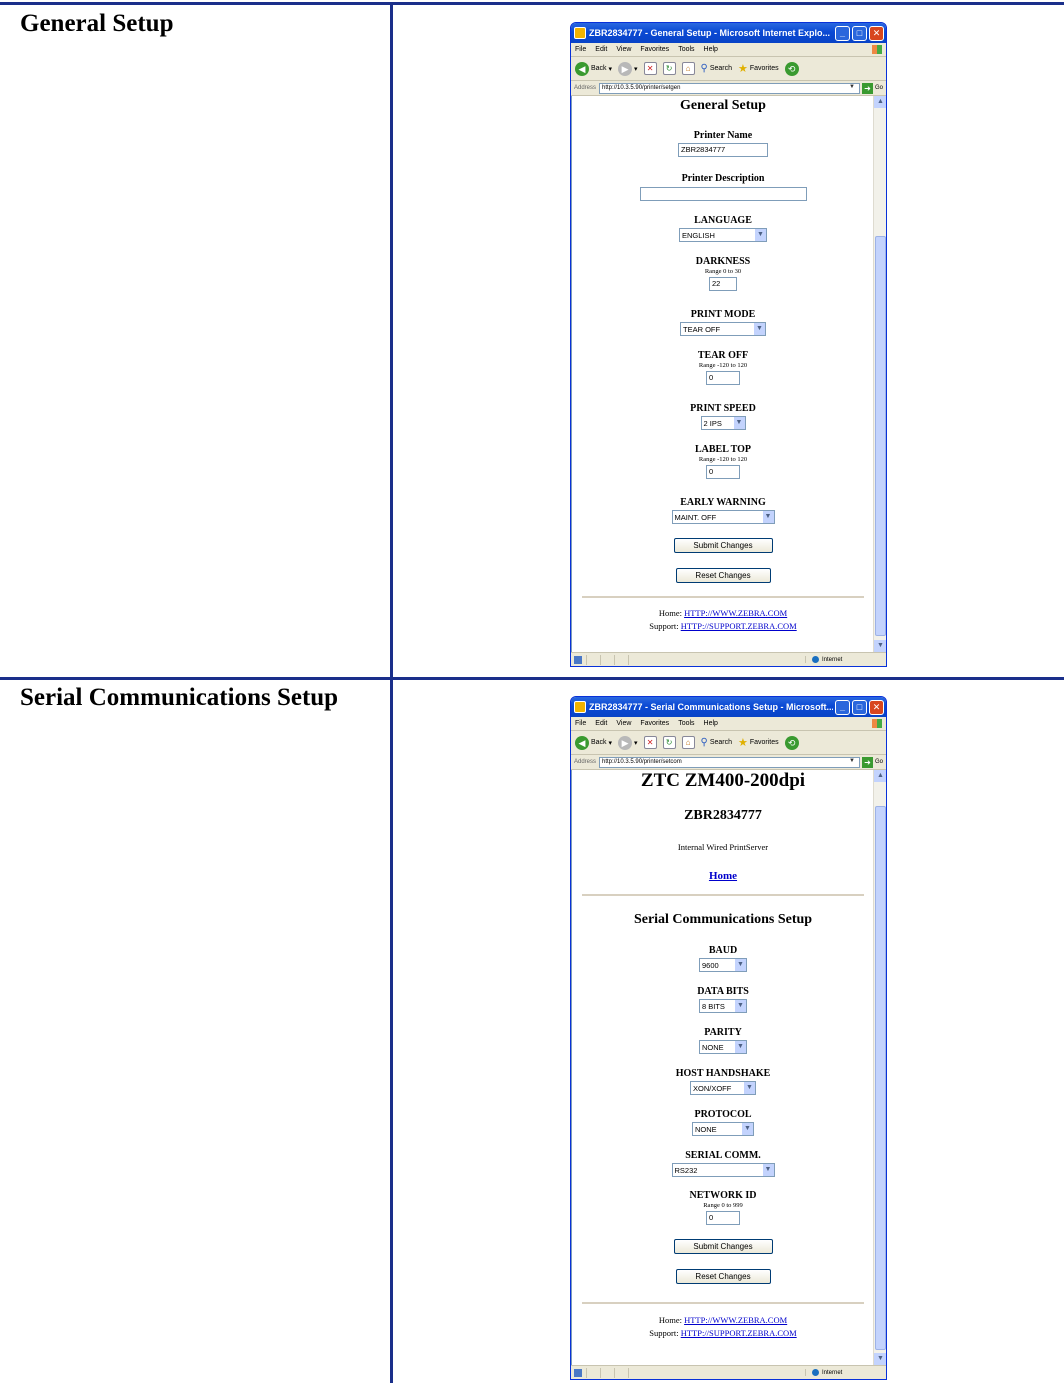 The width and height of the screenshot is (1064, 1383). I want to click on print-speed-select: 2 IPS ▼, so click(723, 423).